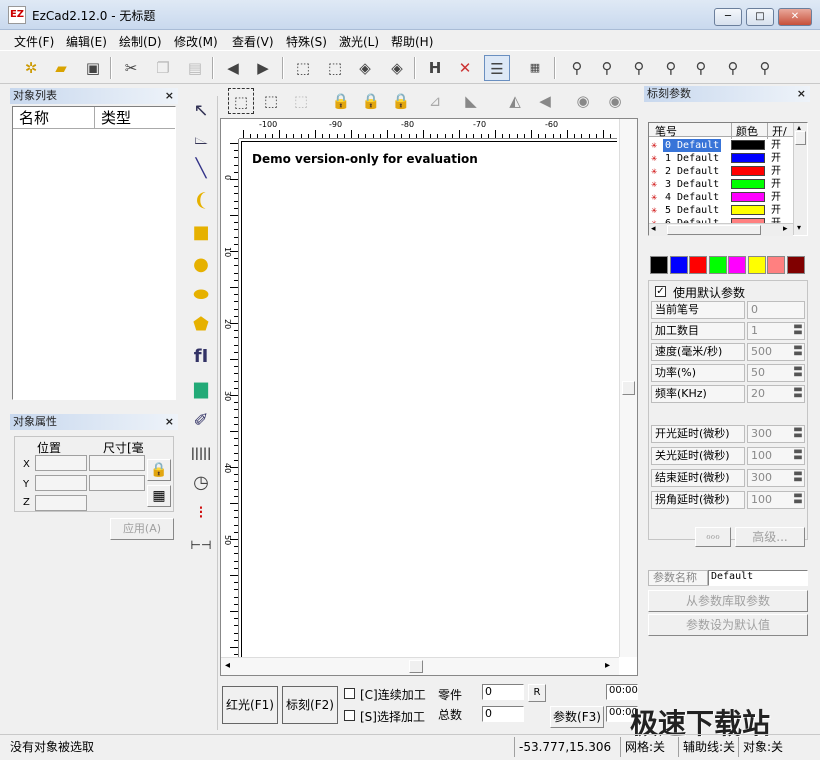 The image size is (820, 760). What do you see at coordinates (131, 68) in the screenshot?
I see `cut-icon: ✂` at bounding box center [131, 68].